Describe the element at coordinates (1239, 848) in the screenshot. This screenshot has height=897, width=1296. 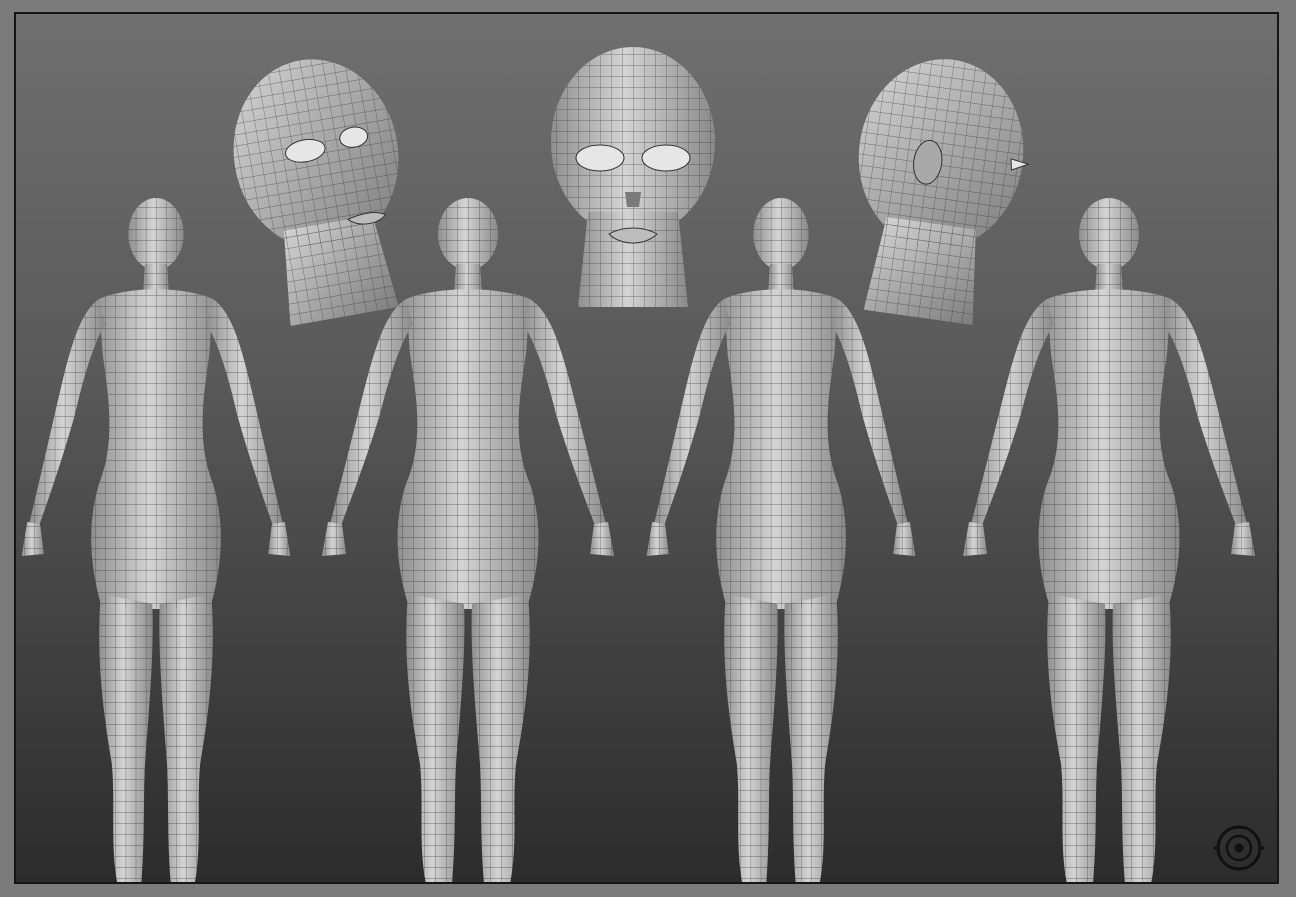
I see `circular-logo-icon` at that location.